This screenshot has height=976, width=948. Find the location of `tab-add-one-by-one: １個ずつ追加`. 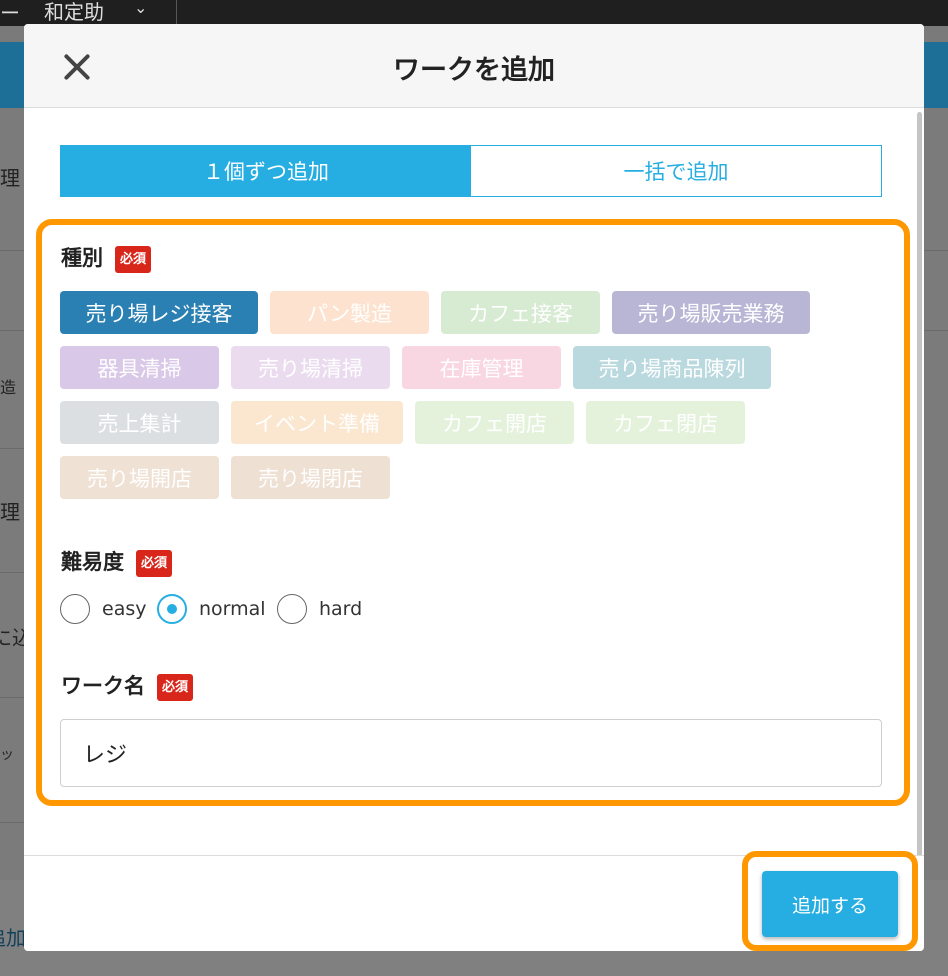

tab-add-one-by-one: １個ずつ追加 is located at coordinates (266, 171).